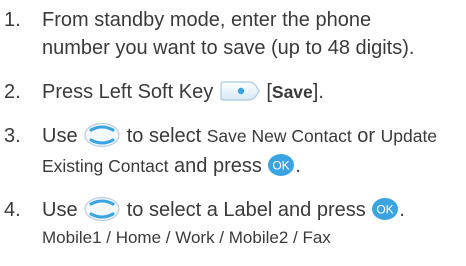 This screenshot has height=266, width=466. I want to click on bracket-close: ]., so click(318, 92).